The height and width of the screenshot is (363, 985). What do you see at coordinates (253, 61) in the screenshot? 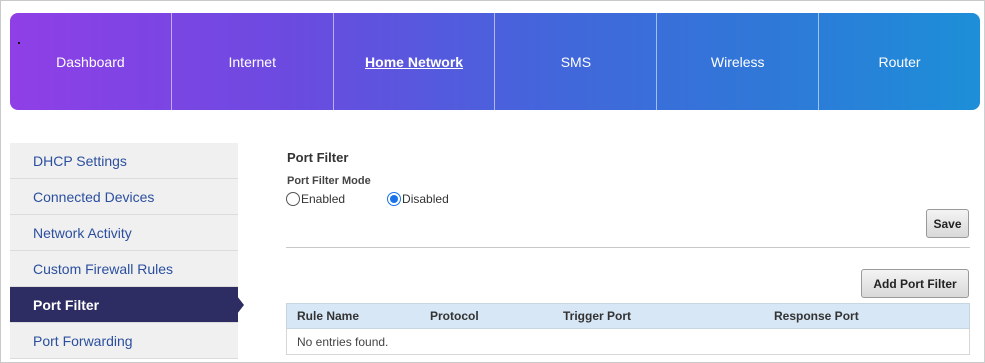
I see `nav-item-internet: Internet` at bounding box center [253, 61].